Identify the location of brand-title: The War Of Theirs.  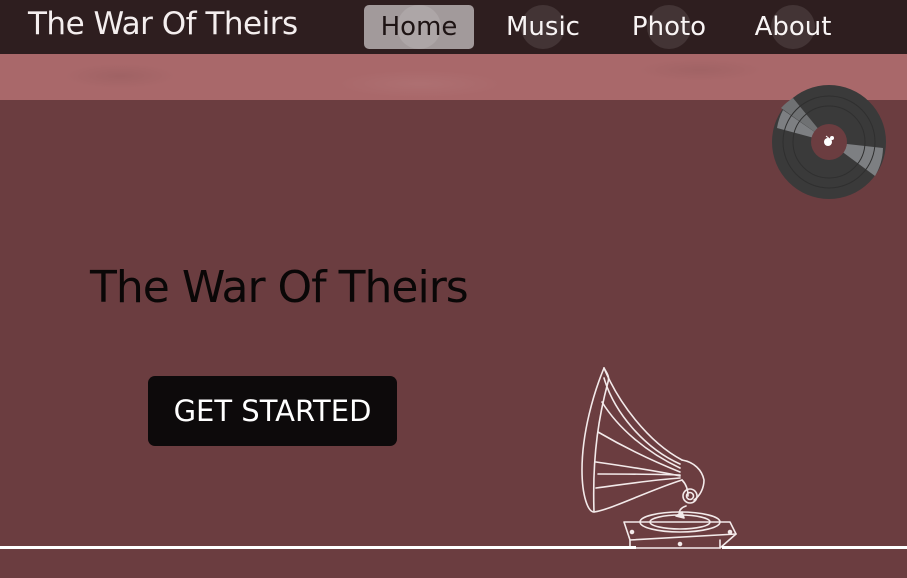
(163, 24).